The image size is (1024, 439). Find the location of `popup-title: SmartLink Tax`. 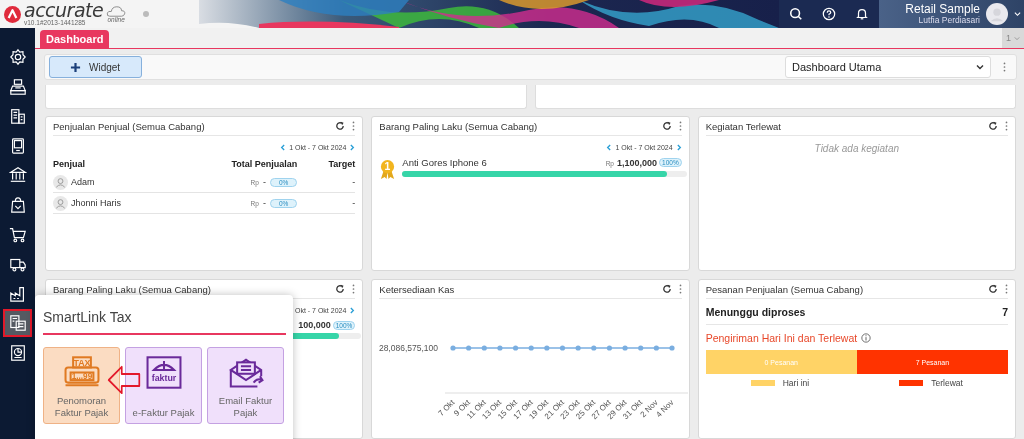

popup-title: SmartLink Tax is located at coordinates (164, 315).